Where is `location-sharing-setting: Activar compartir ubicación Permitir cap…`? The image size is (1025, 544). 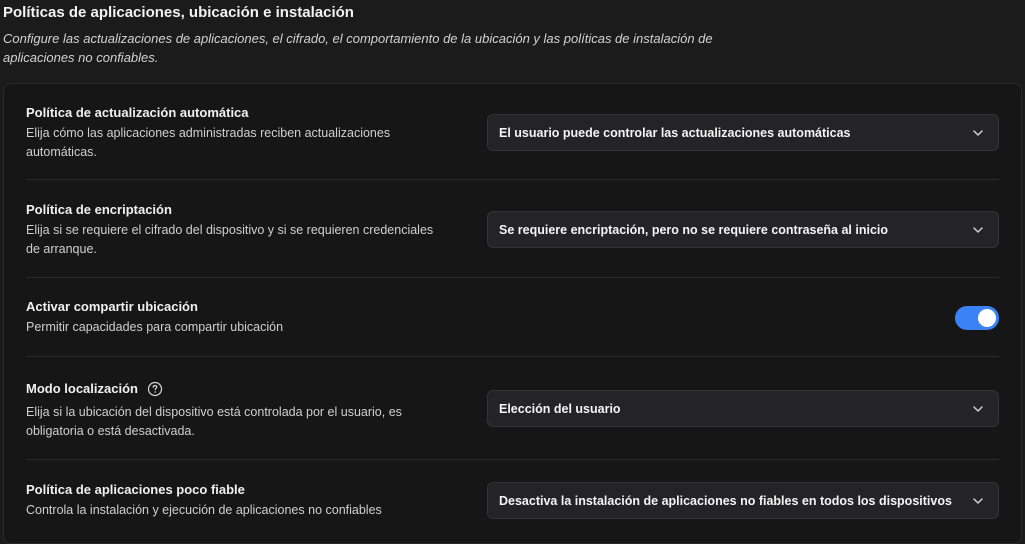 location-sharing-setting: Activar compartir ubicación Permitir cap… is located at coordinates (512, 317).